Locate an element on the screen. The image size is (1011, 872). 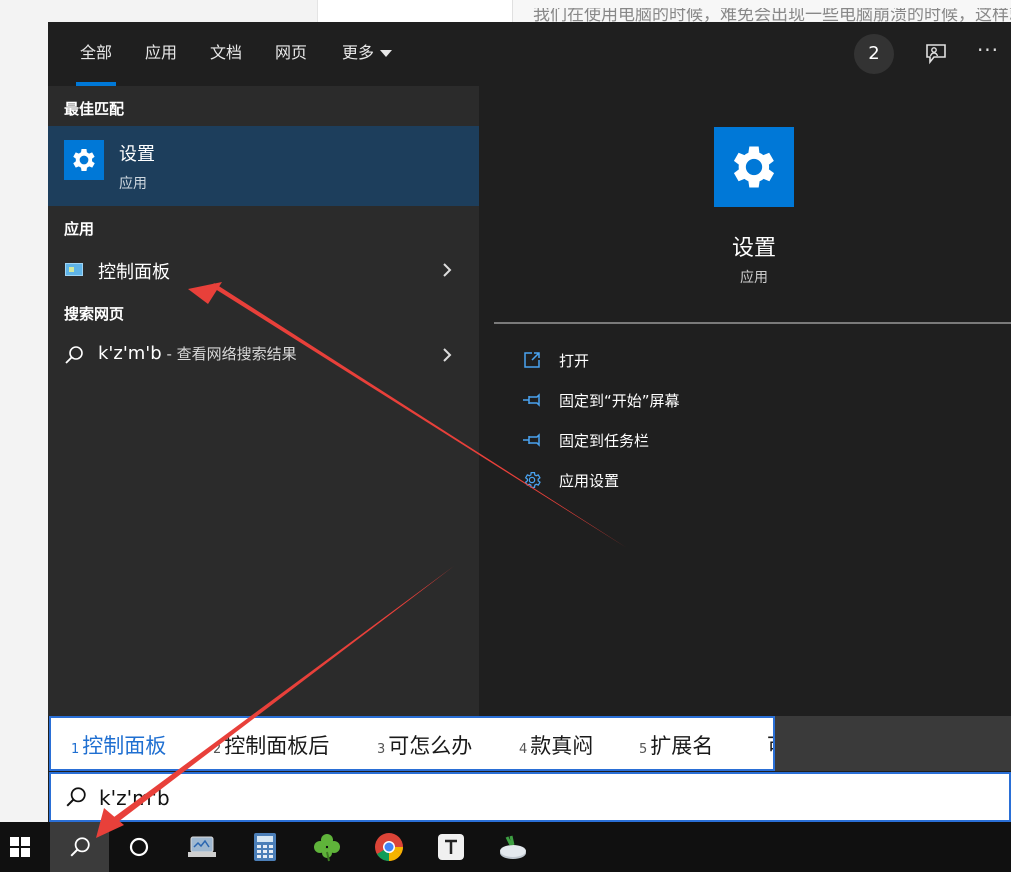
ime-candidate-2: 2 控制面板后 is located at coordinates (271, 745).